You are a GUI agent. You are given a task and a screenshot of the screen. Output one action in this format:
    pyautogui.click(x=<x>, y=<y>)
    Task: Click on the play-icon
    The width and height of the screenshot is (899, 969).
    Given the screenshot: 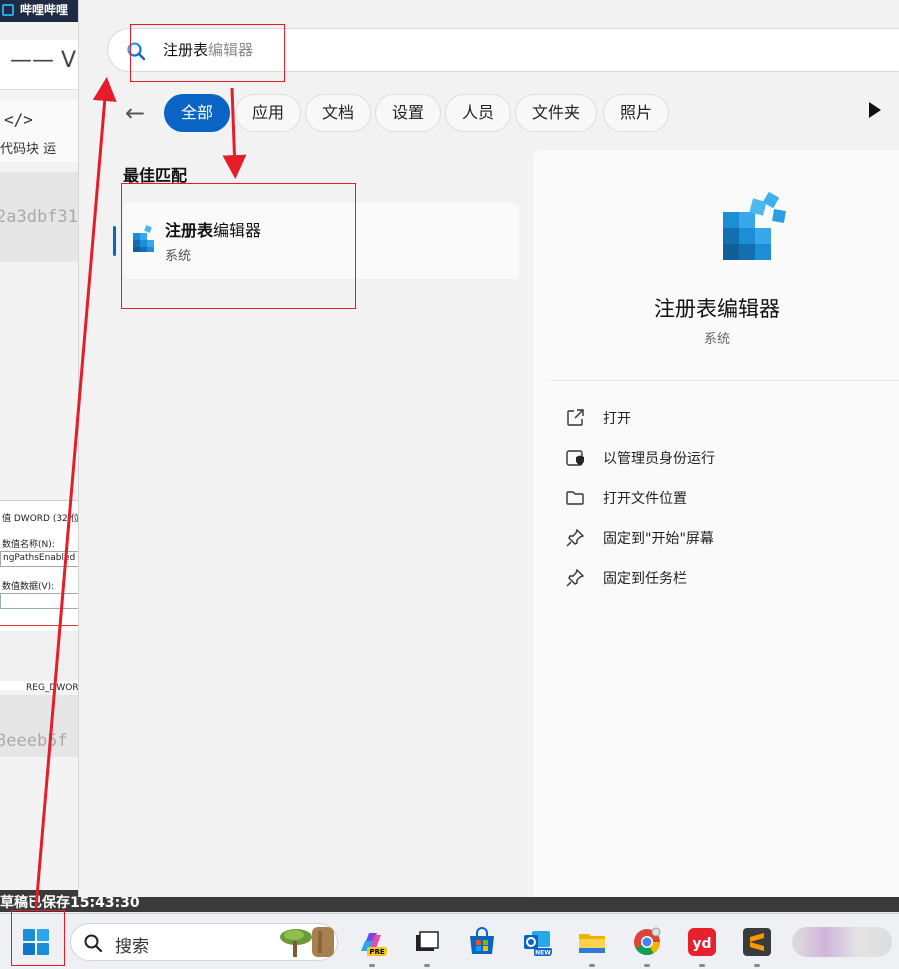 What is the action you would take?
    pyautogui.click(x=875, y=110)
    